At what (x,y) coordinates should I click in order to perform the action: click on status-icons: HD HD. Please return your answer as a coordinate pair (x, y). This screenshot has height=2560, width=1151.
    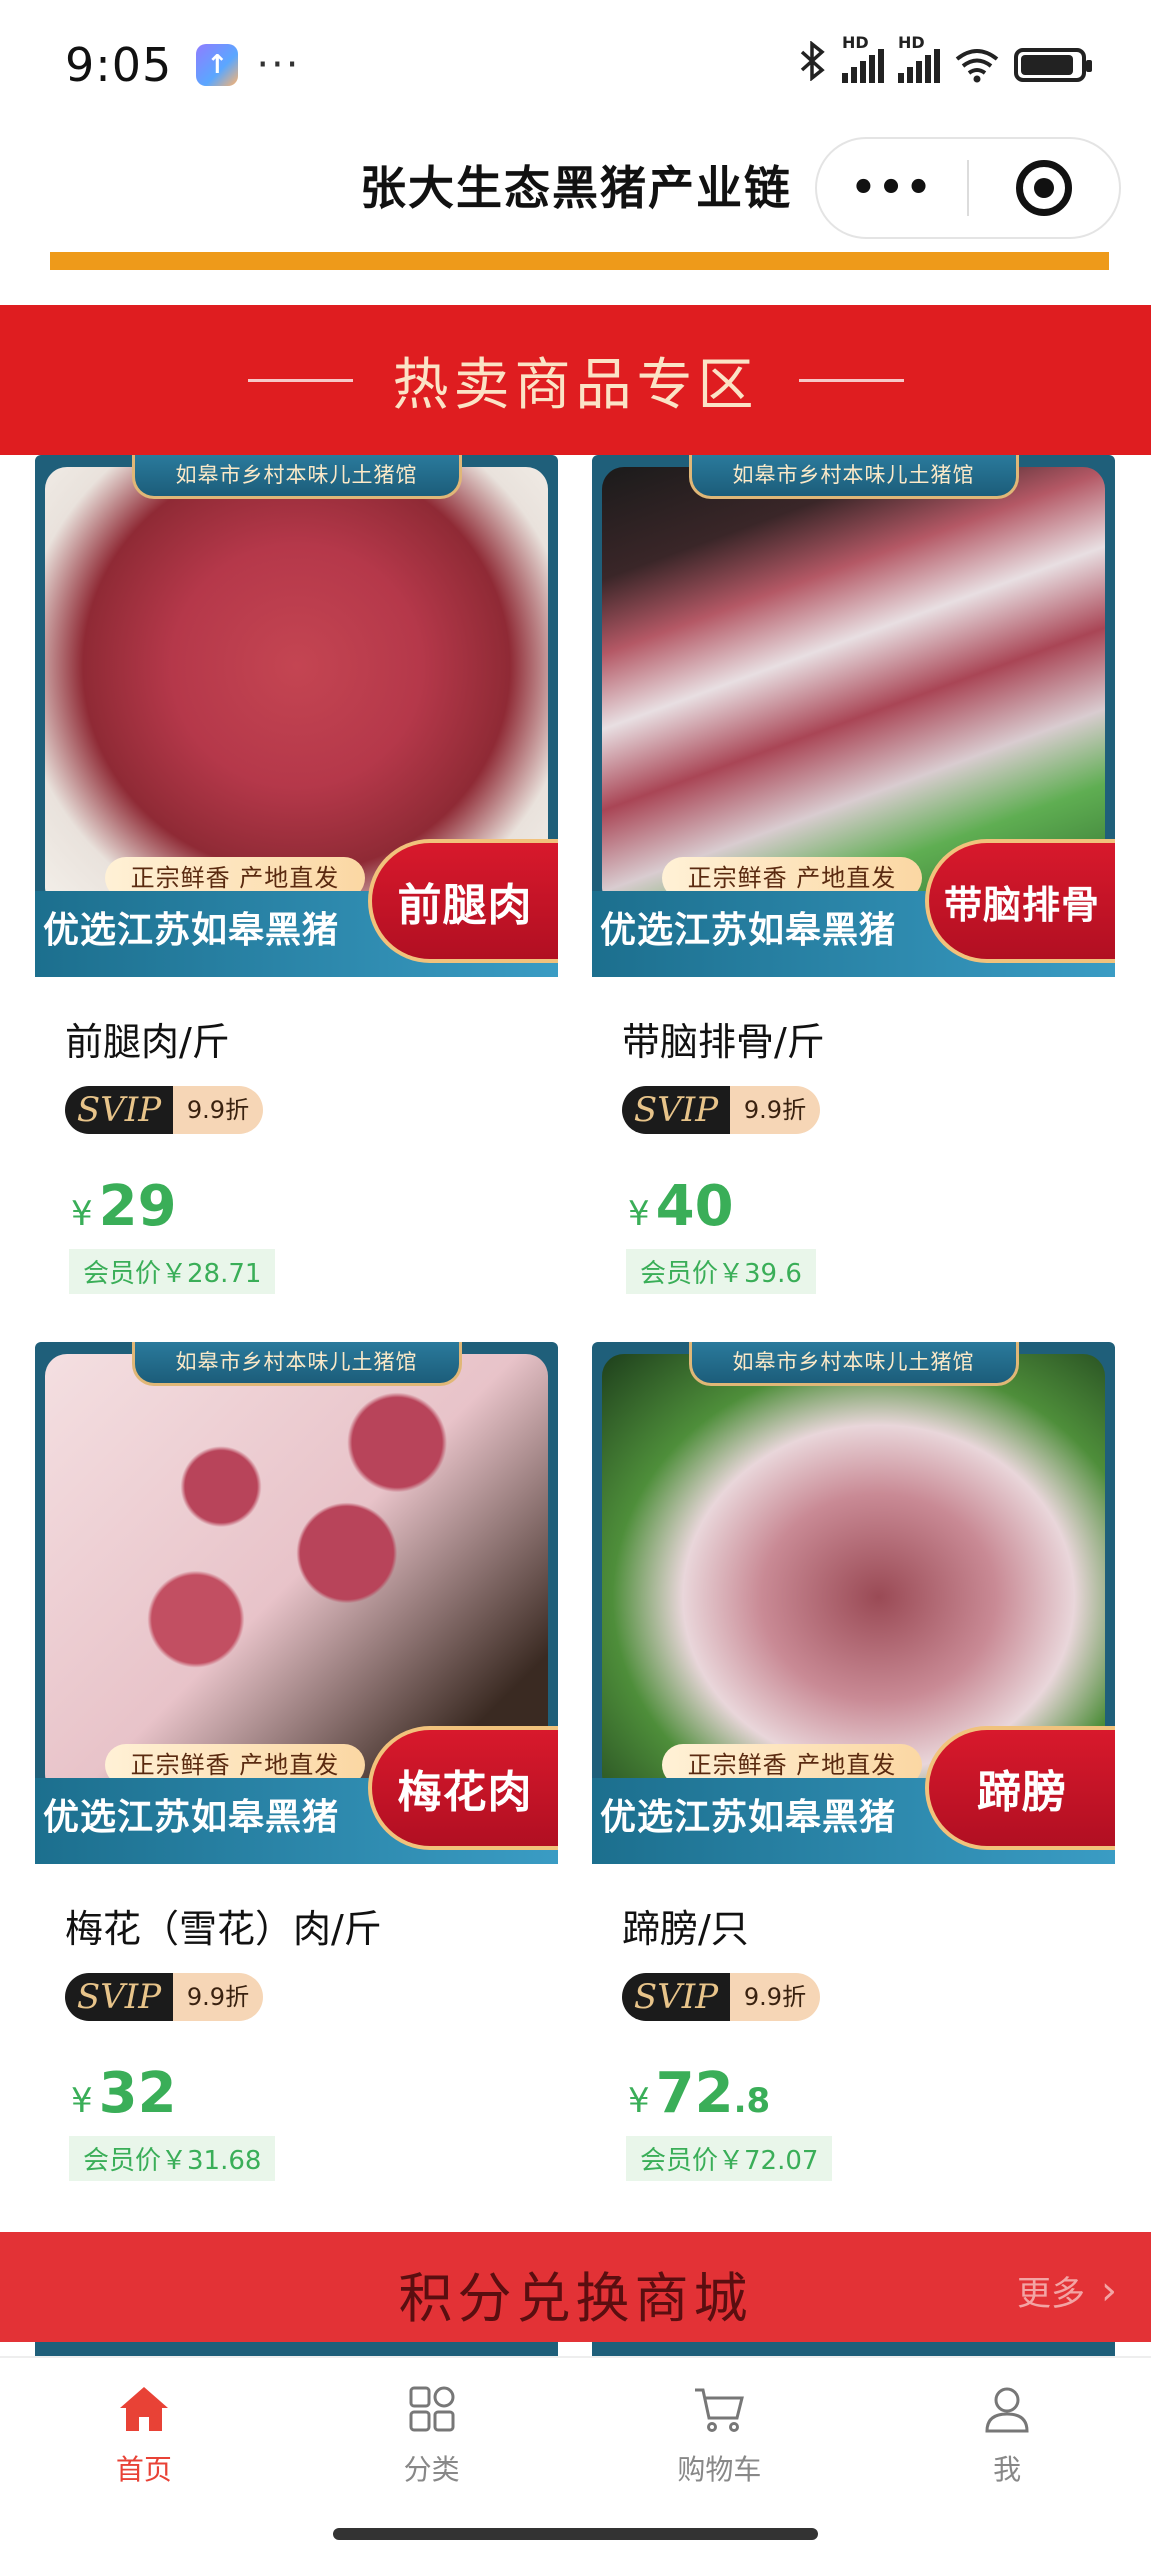
    Looking at the image, I should click on (945, 61).